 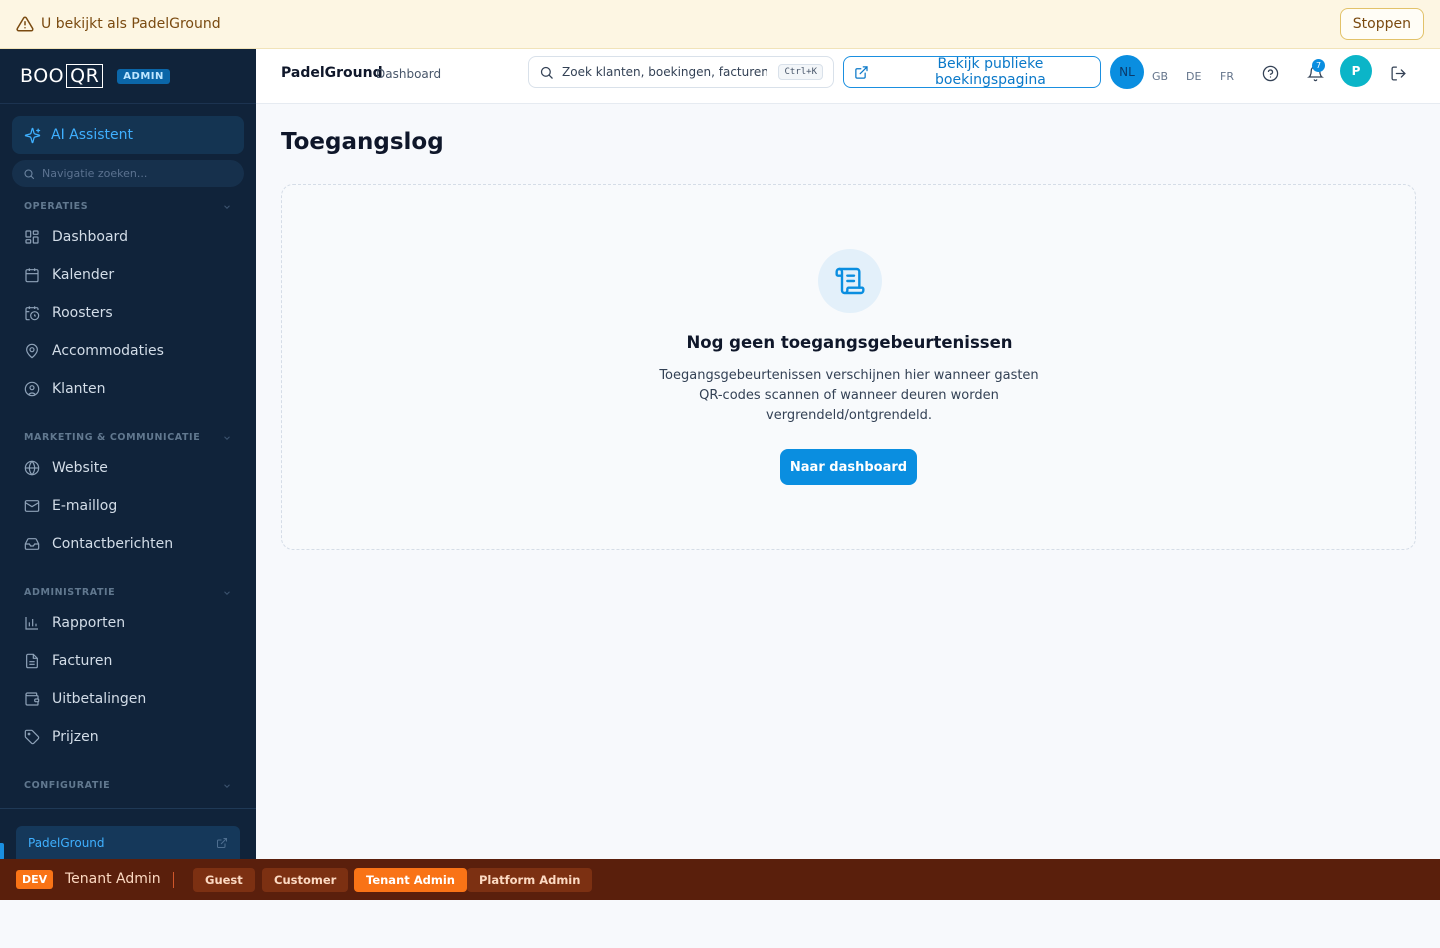 What do you see at coordinates (66, 843) in the screenshot?
I see `tenant-name: PadelGround` at bounding box center [66, 843].